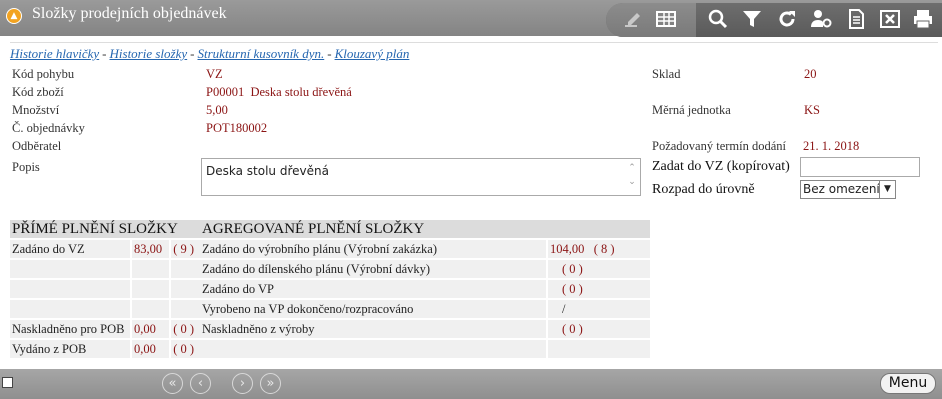 This screenshot has width=942, height=399. What do you see at coordinates (372, 53) in the screenshot?
I see `link-klouzavy-plan: Klouzavý plán` at bounding box center [372, 53].